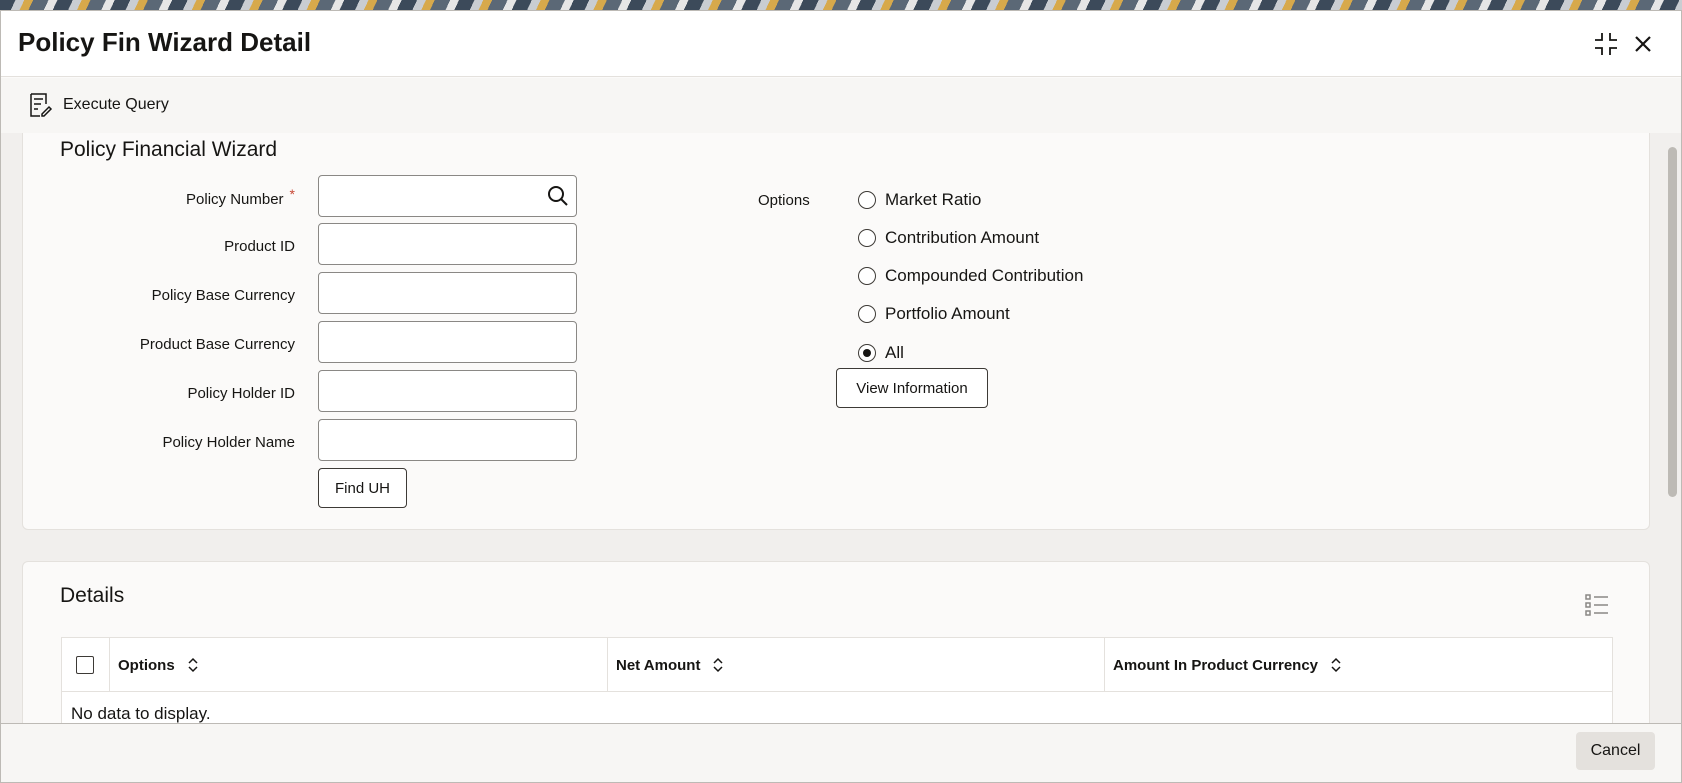 This screenshot has width=1682, height=783. Describe the element at coordinates (158, 665) in the screenshot. I see `column-header-options: Options` at that location.